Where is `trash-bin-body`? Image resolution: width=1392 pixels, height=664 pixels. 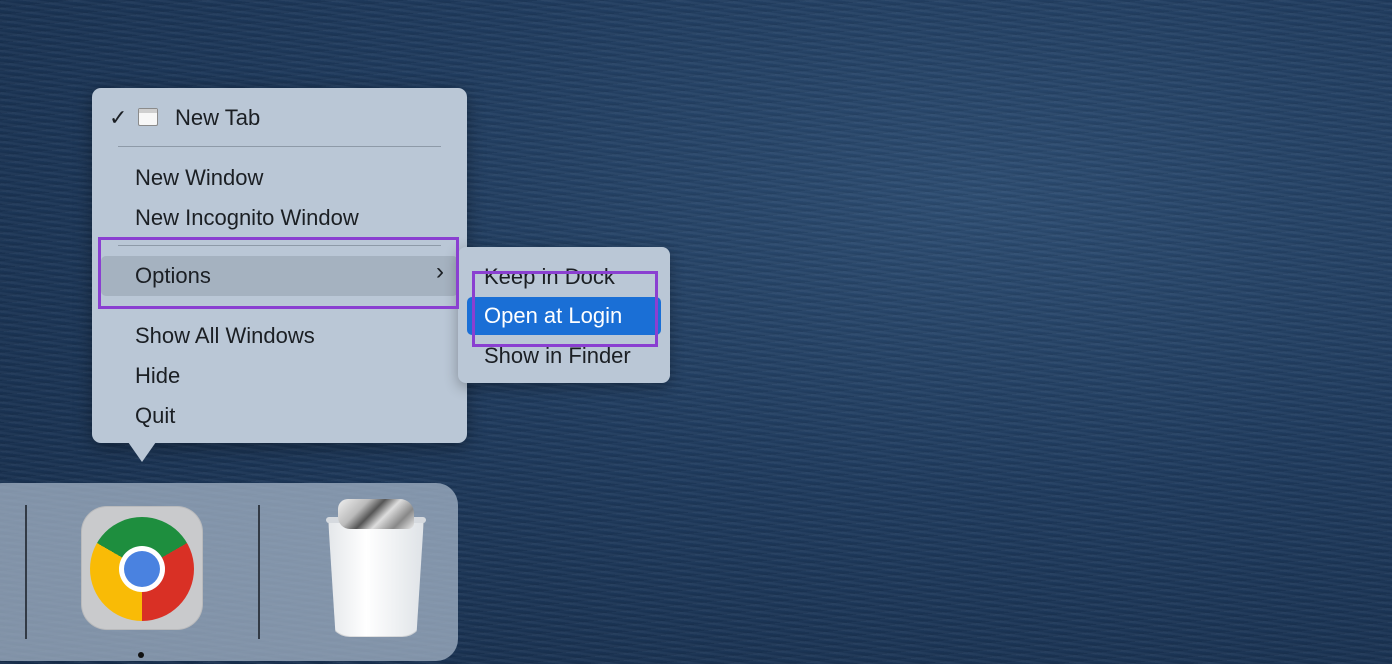
trash-bin-body is located at coordinates (376, 577).